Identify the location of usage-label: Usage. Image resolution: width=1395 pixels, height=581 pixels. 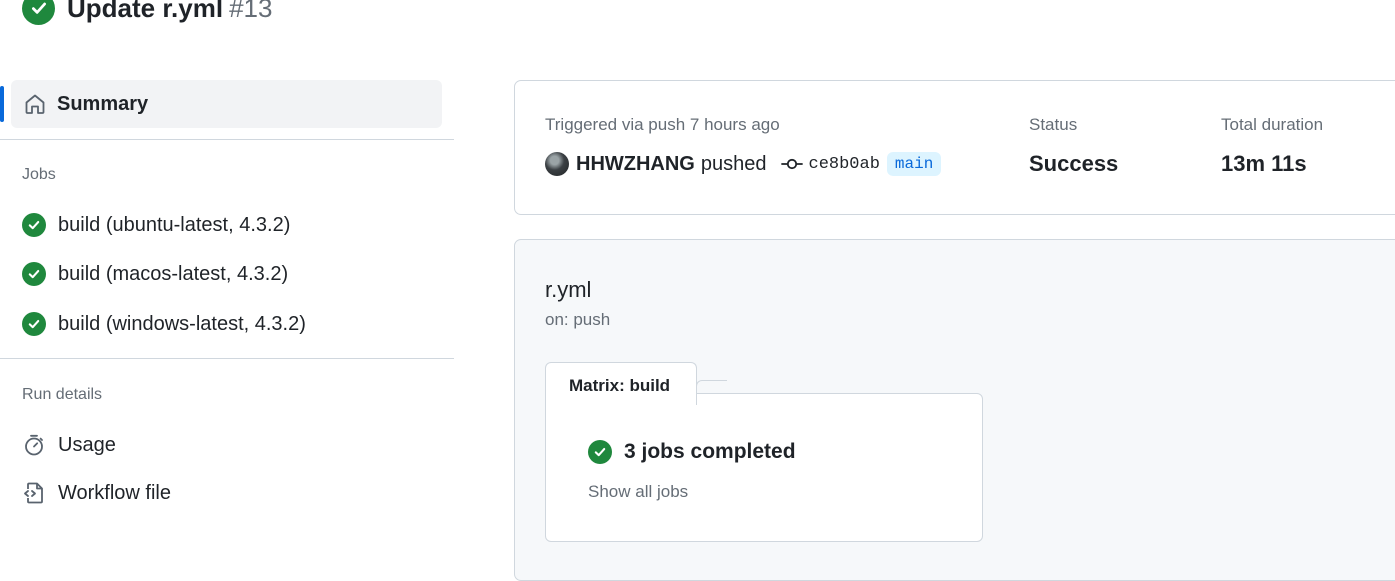
(87, 444).